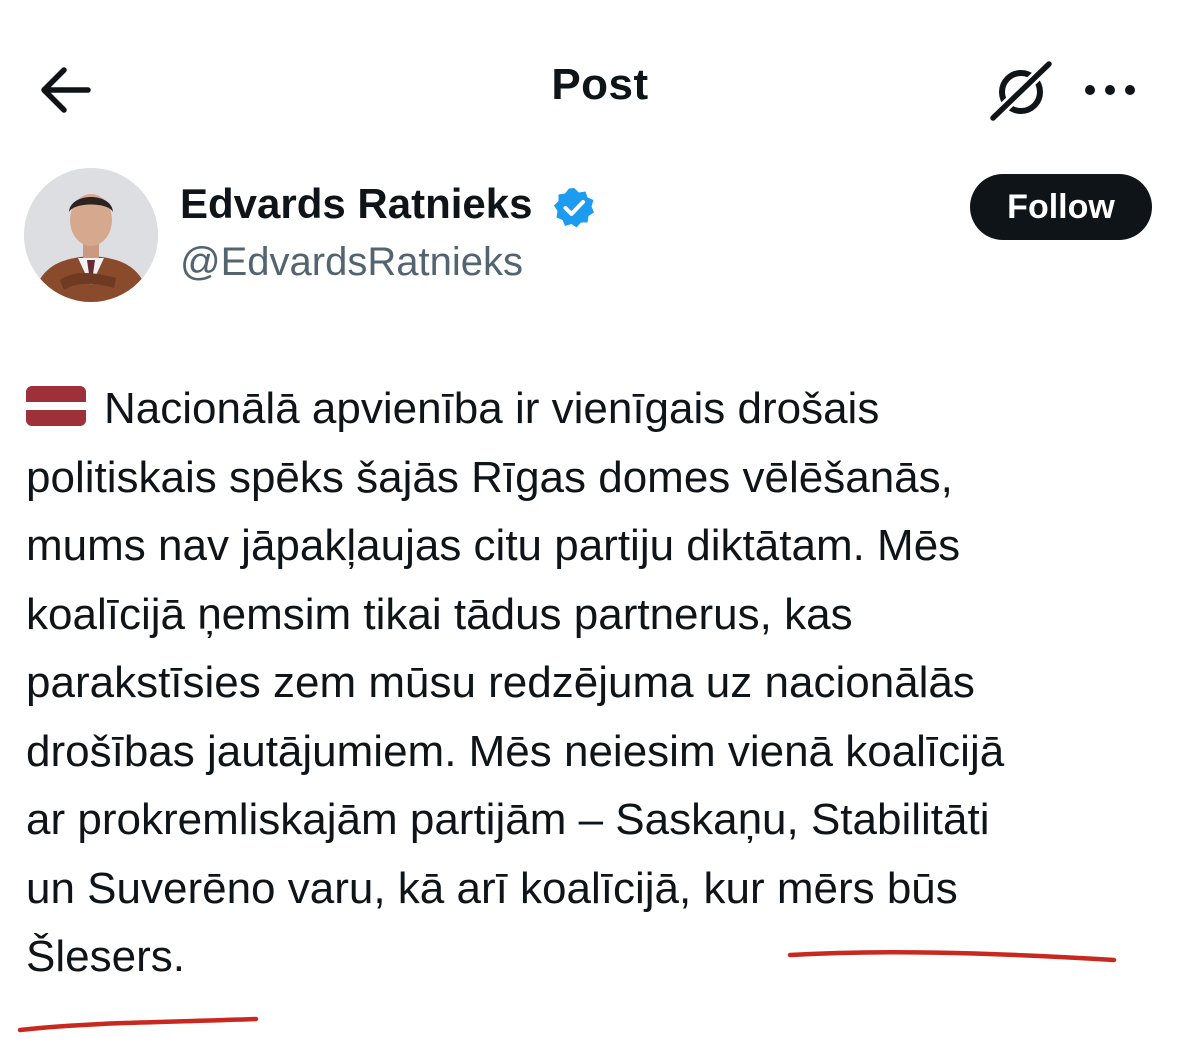 The height and width of the screenshot is (1047, 1200). I want to click on more-button, so click(1110, 90).